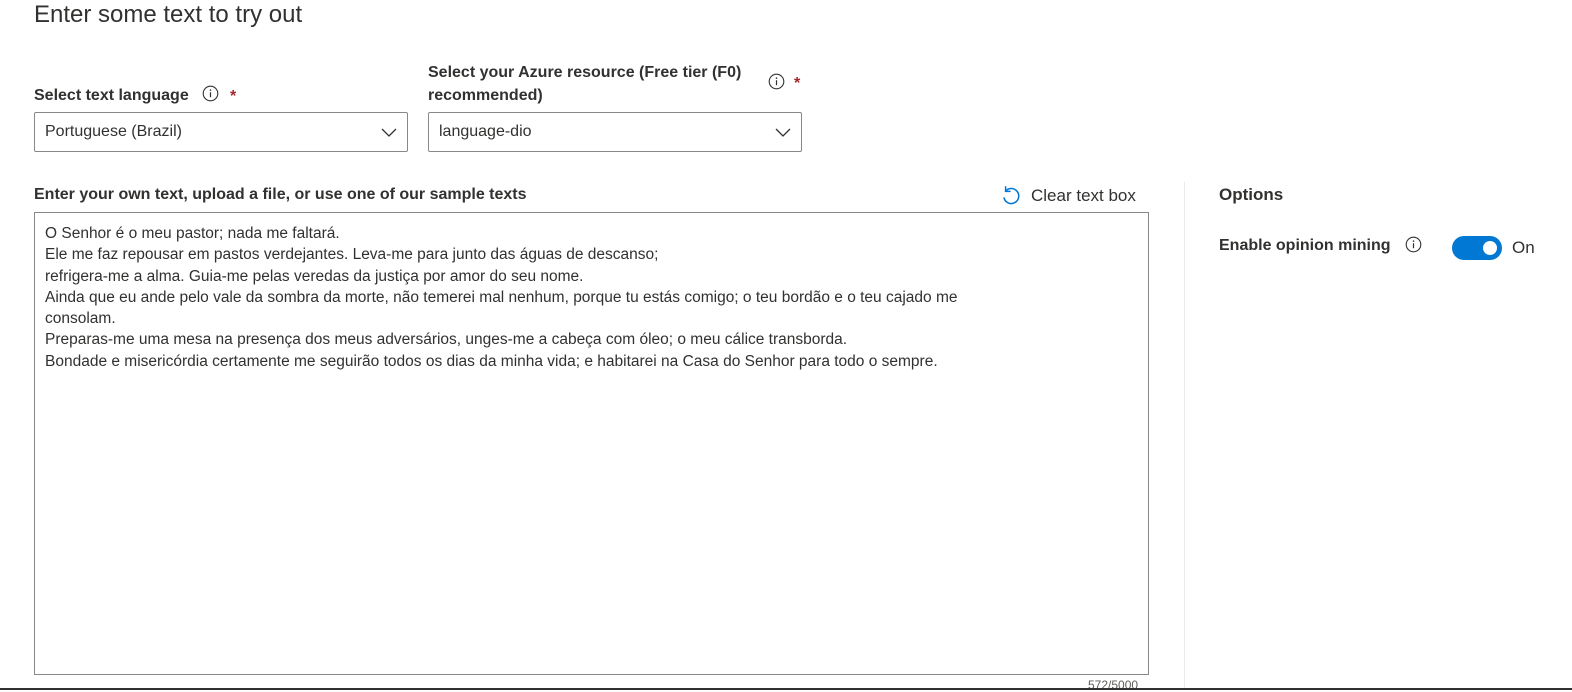 This screenshot has width=1572, height=692. What do you see at coordinates (1011, 195) in the screenshot?
I see `undo-icon` at bounding box center [1011, 195].